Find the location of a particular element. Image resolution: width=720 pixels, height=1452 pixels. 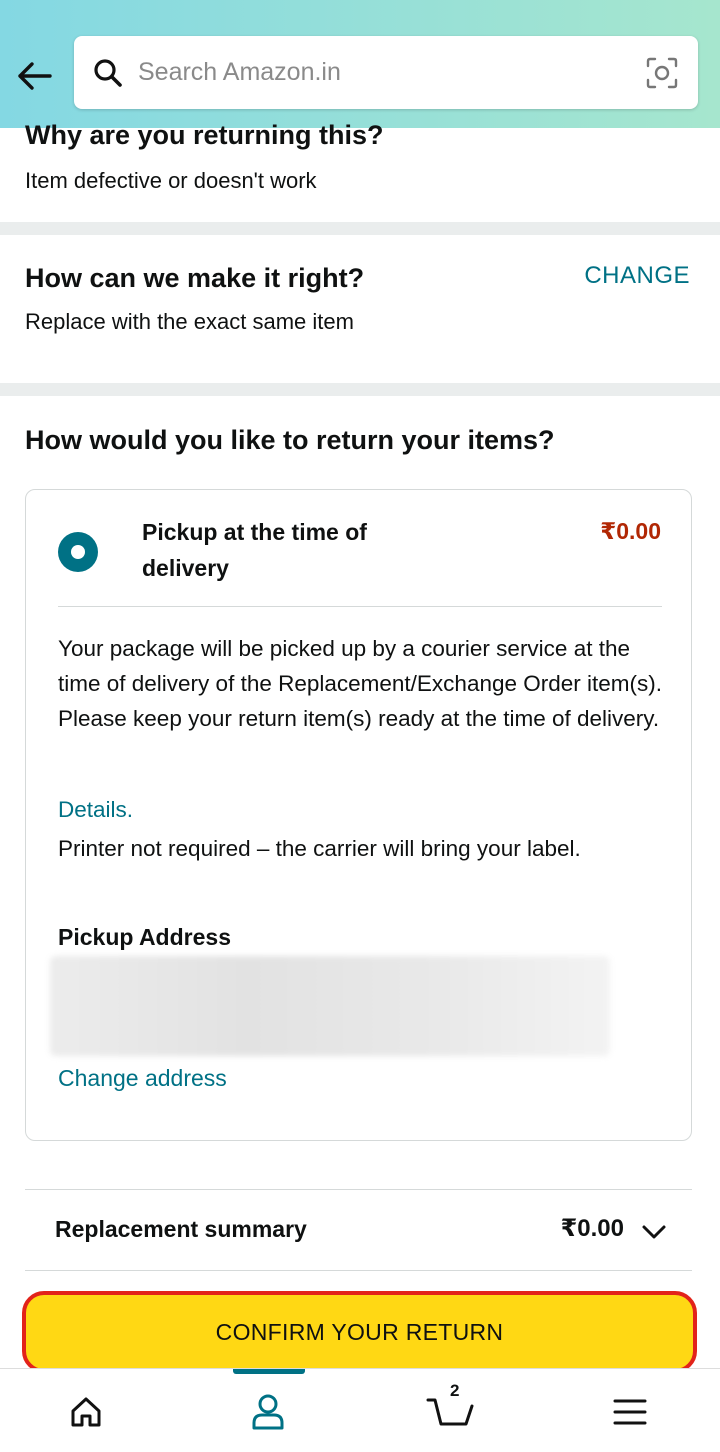

nav-menu is located at coordinates (630, 1412).